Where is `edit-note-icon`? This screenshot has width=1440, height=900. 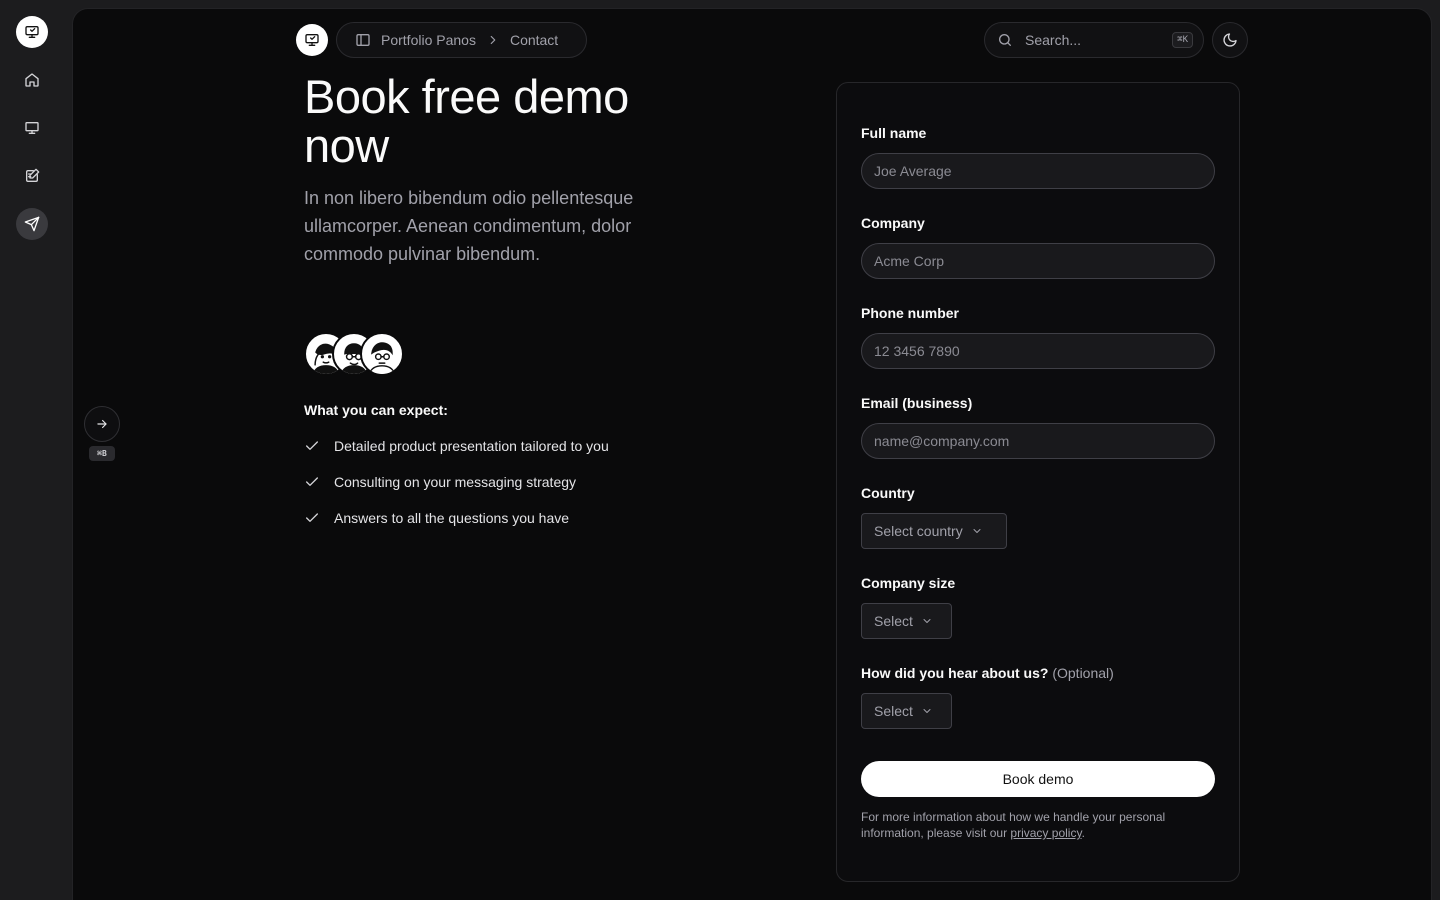
edit-note-icon is located at coordinates (32, 176).